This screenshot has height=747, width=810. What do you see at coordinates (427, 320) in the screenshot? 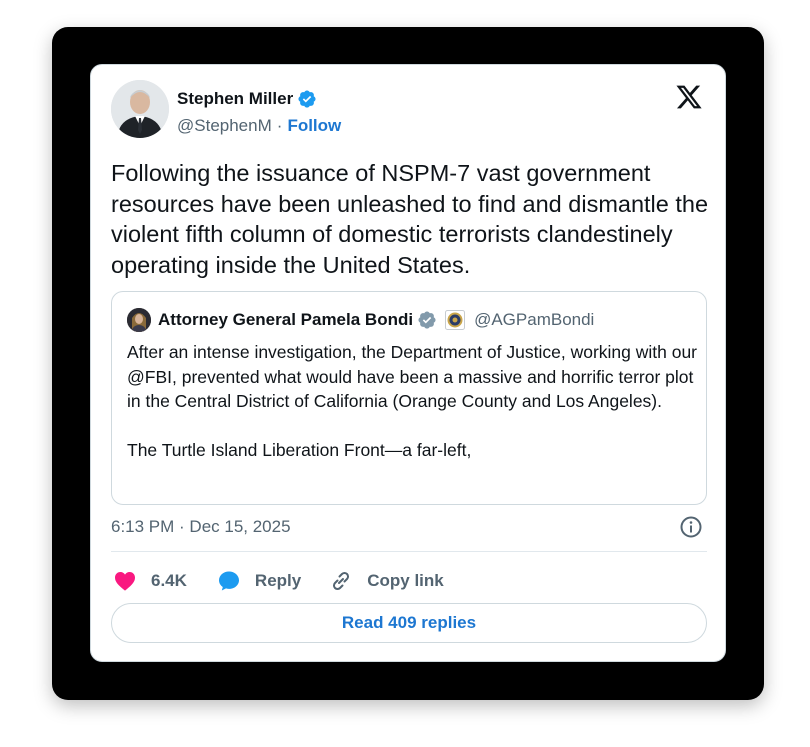
I see `government-verified-badge-icon` at bounding box center [427, 320].